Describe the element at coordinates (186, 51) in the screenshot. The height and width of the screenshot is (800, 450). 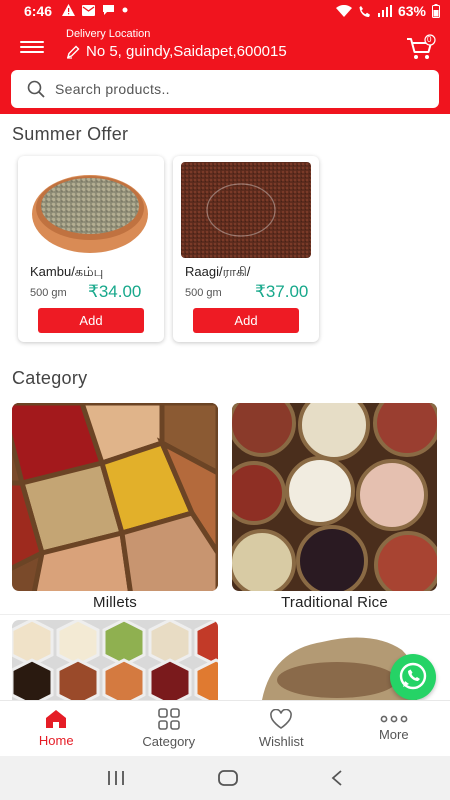
I see `address-text: No 5, guindy,Saidapet,600015` at that location.